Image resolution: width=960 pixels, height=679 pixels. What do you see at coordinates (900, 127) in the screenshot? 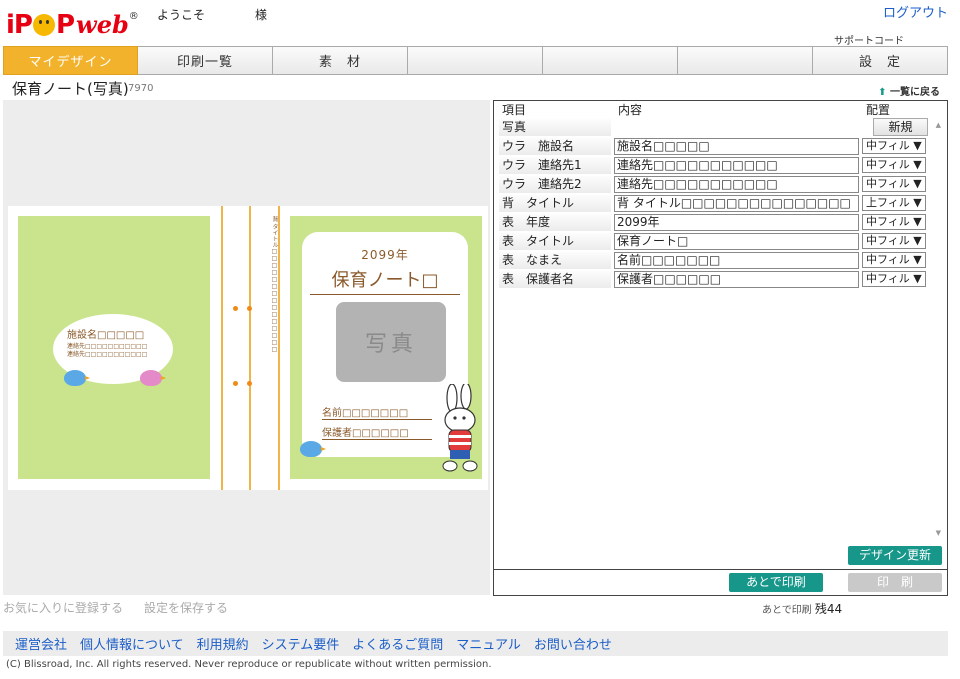
I see `new-photo-button: 新規` at bounding box center [900, 127].